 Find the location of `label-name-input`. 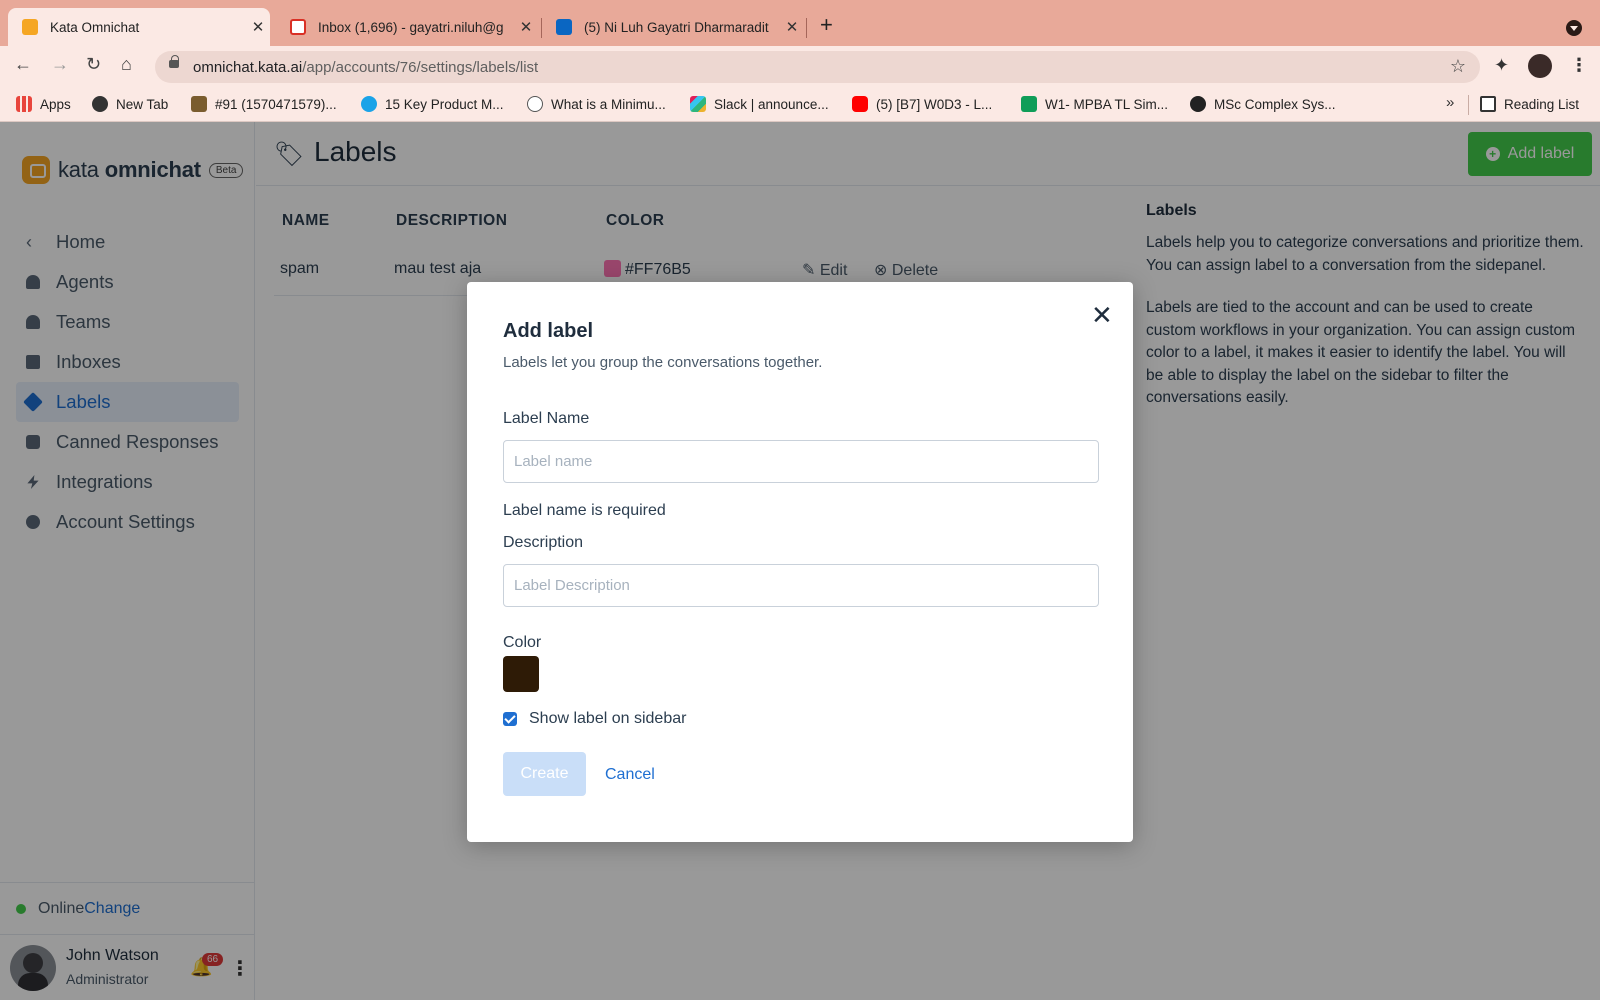

label-name-input is located at coordinates (801, 461).